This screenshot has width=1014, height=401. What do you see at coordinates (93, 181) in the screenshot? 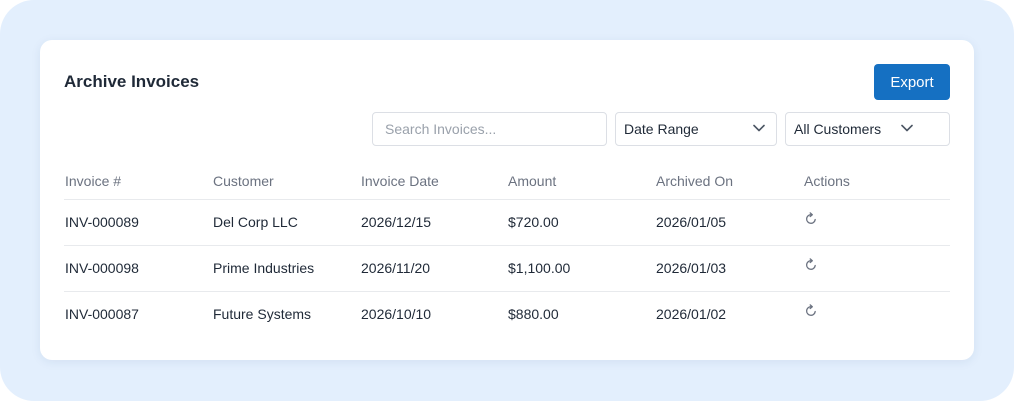
I see `column-header-invoice: Invoice #` at bounding box center [93, 181].